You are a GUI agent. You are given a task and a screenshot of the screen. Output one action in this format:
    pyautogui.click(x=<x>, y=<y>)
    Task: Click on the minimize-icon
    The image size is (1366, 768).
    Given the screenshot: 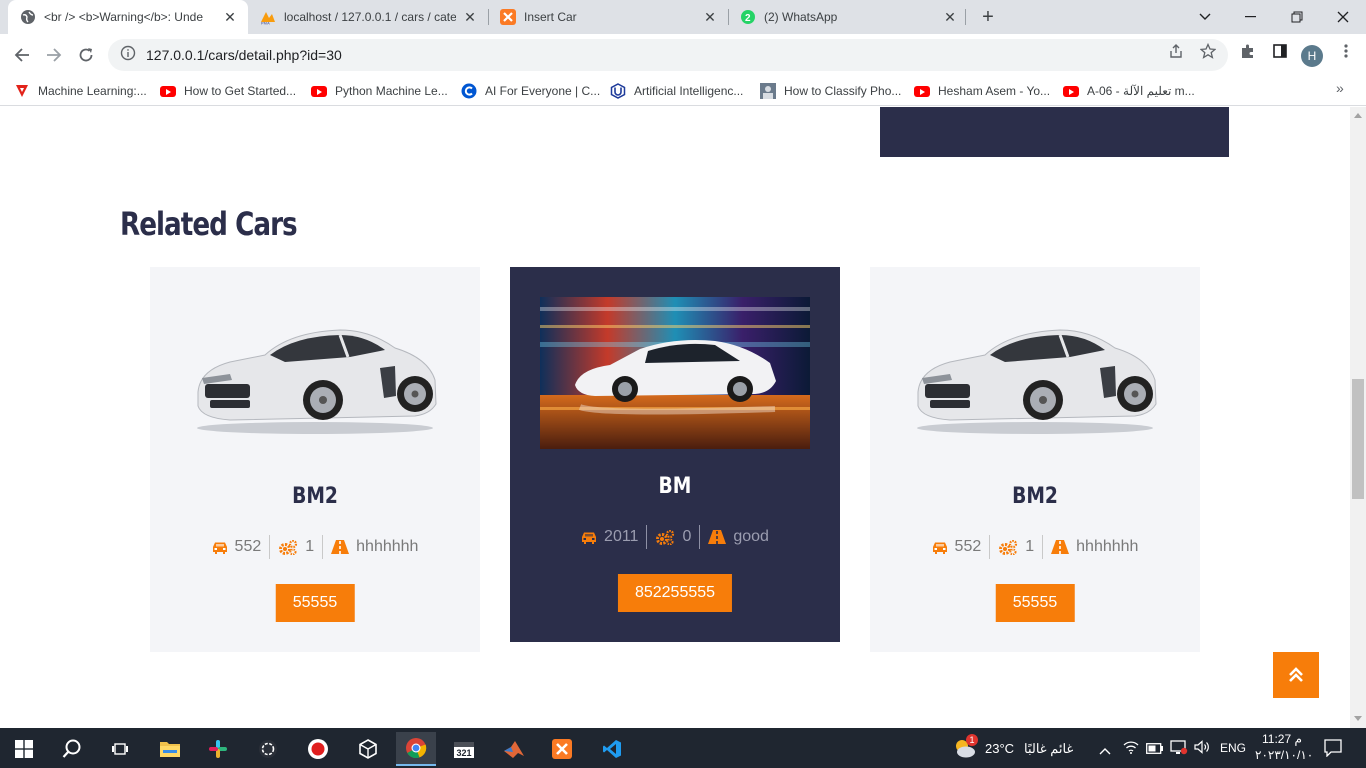 What is the action you would take?
    pyautogui.click(x=1251, y=17)
    